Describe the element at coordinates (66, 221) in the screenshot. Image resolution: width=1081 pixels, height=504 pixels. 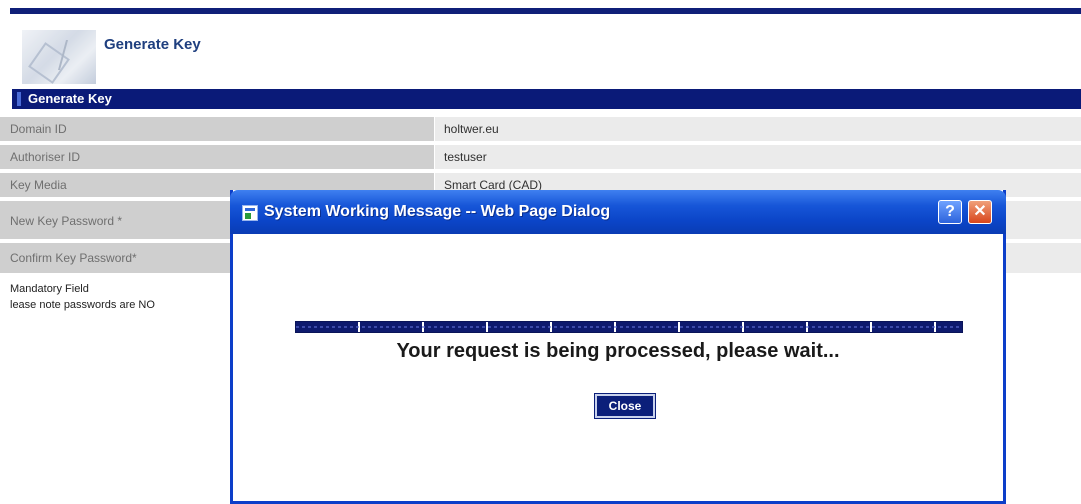
I see `form-label-text: New Key Password *` at that location.